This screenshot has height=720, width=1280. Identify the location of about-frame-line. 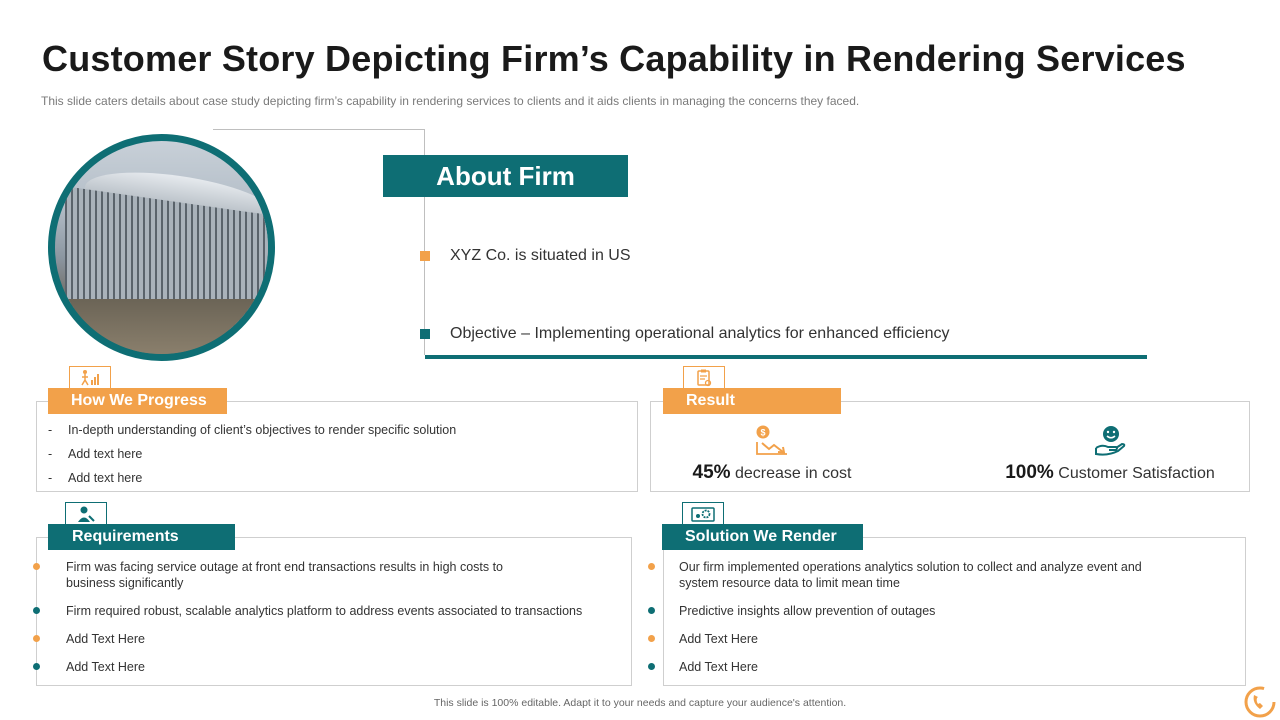
(319, 129).